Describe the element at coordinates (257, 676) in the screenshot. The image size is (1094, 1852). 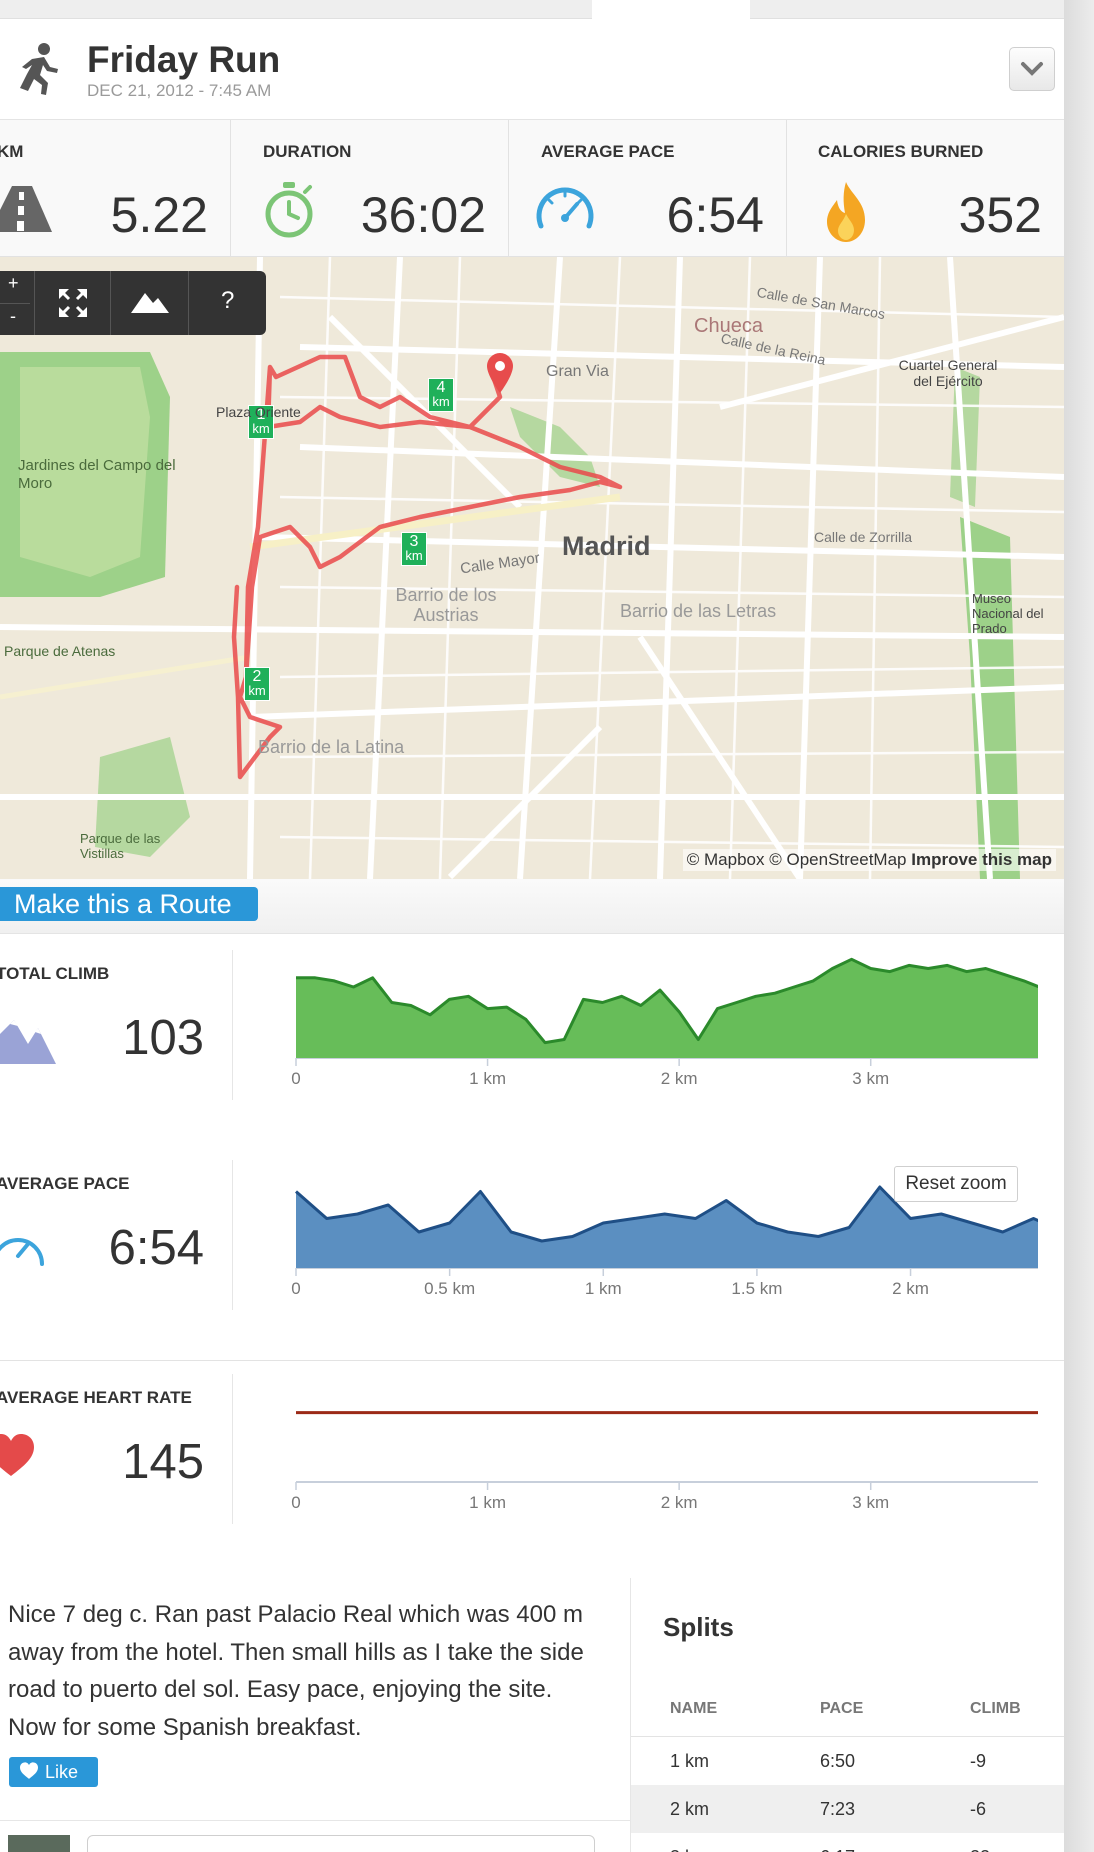
I see `km-marker-number: 2` at that location.